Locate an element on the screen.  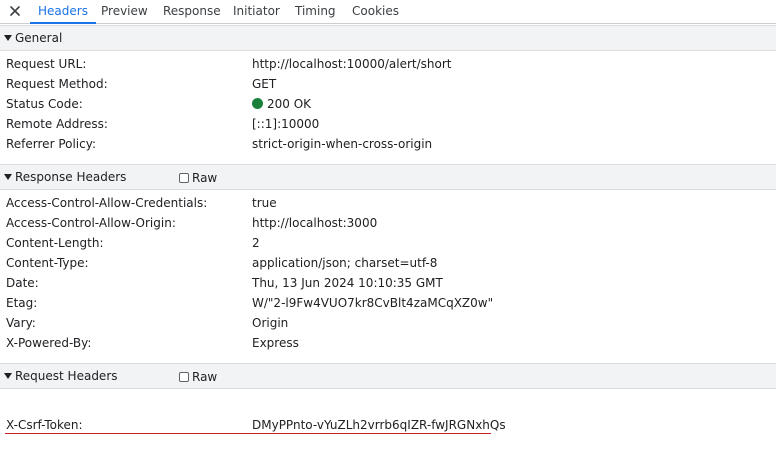
header-value: strict-origin-when-cross-origin is located at coordinates (342, 144).